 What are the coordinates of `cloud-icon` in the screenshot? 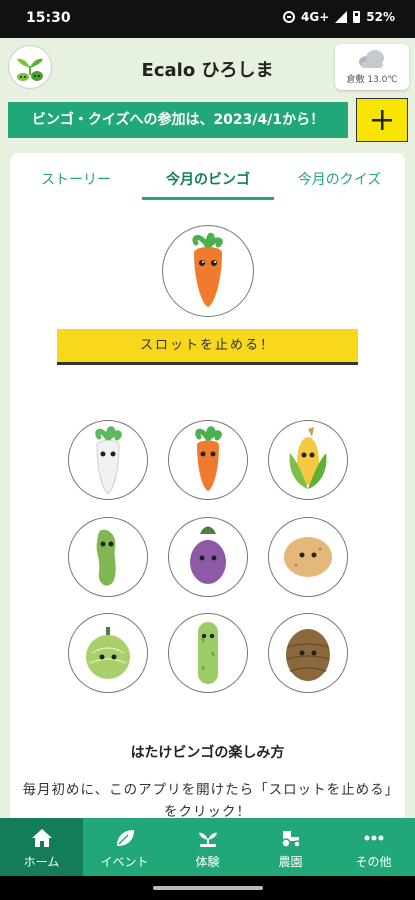 It's located at (371, 59).